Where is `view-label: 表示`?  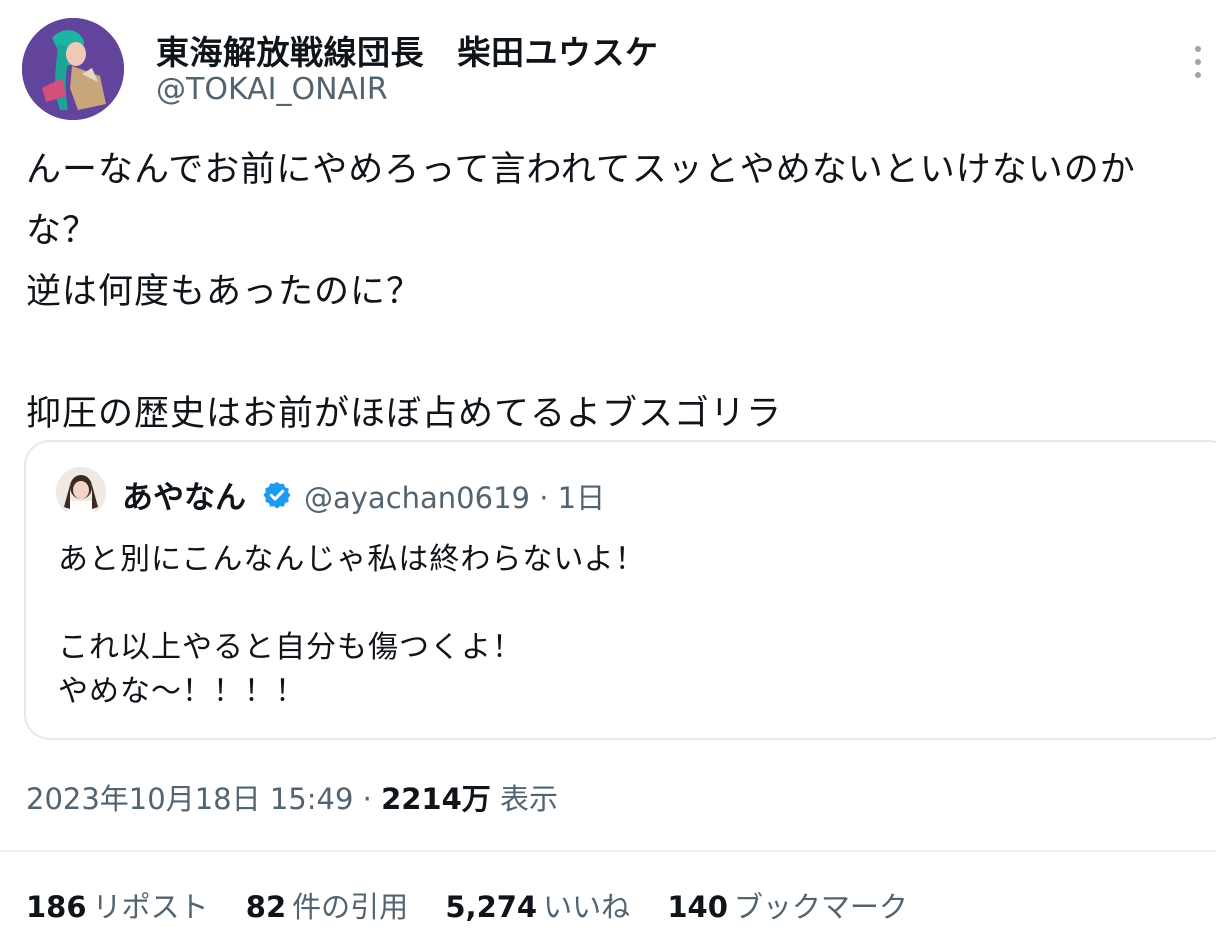
view-label: 表示 is located at coordinates (524, 799).